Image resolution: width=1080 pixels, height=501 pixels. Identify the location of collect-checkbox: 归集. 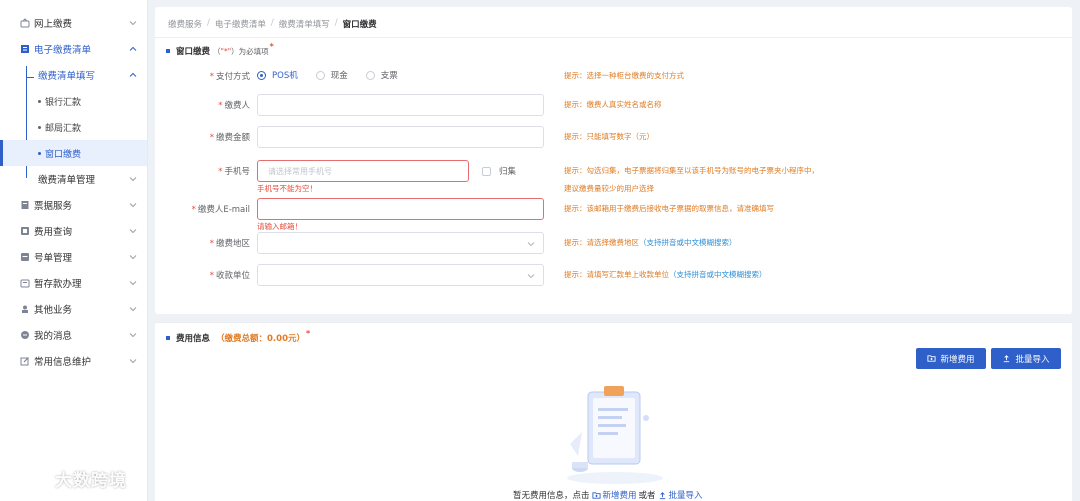
(499, 171).